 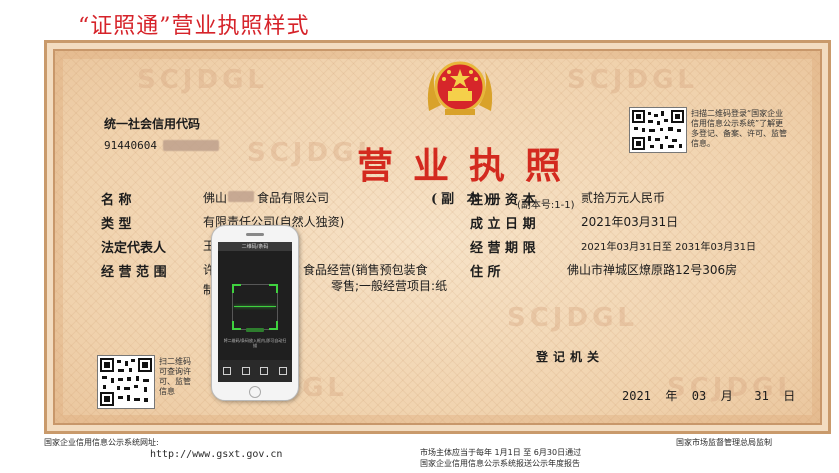 What do you see at coordinates (570, 357) in the screenshot?
I see `registration-office: 登记机关` at bounding box center [570, 357].